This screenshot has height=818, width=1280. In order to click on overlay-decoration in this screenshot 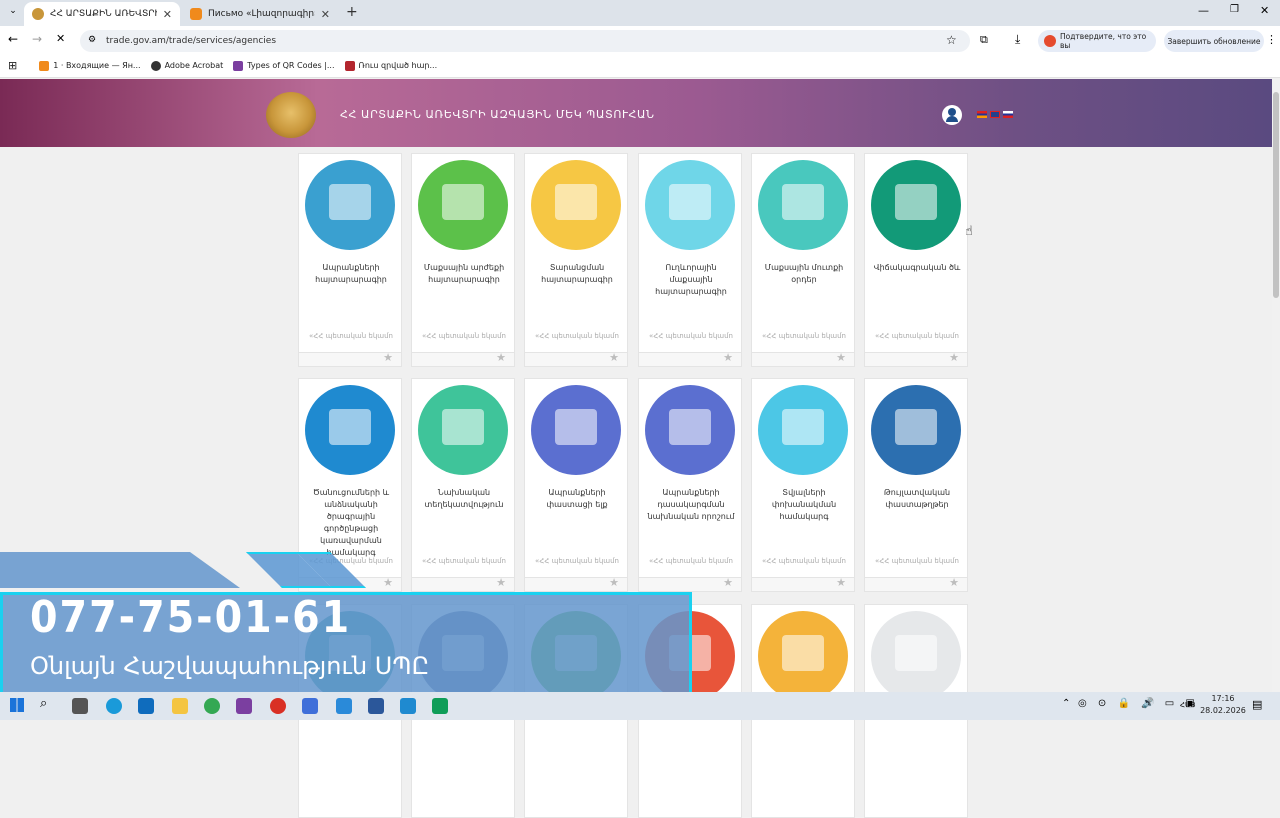, I will do `click(120, 570)`.